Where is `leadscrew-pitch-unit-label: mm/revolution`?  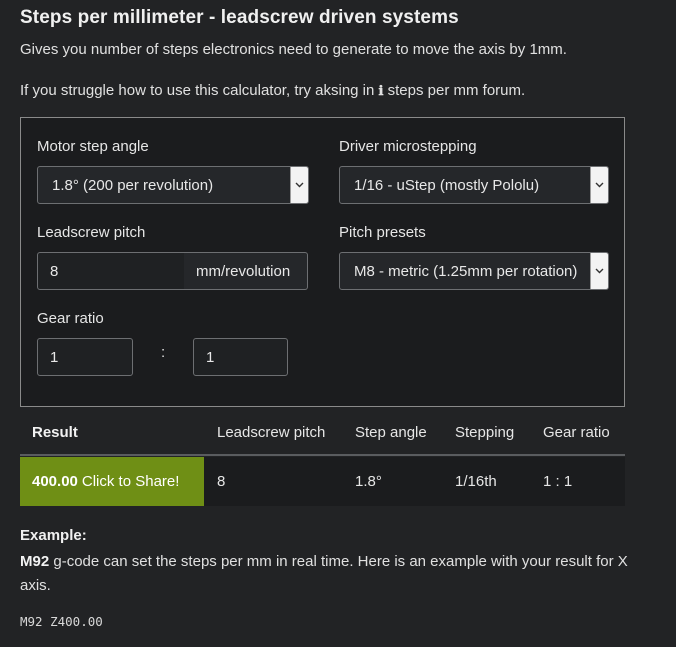 leadscrew-pitch-unit-label: mm/revolution is located at coordinates (243, 271).